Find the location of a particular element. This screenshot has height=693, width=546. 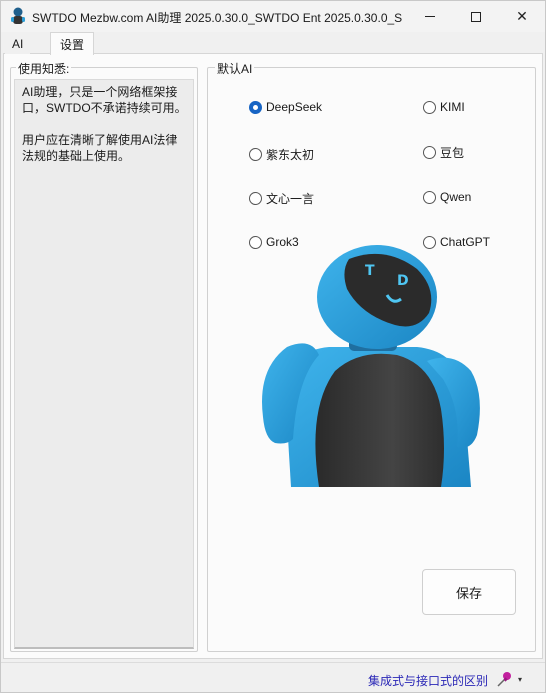

robot-mascot-image: T D is located at coordinates (371, 366).